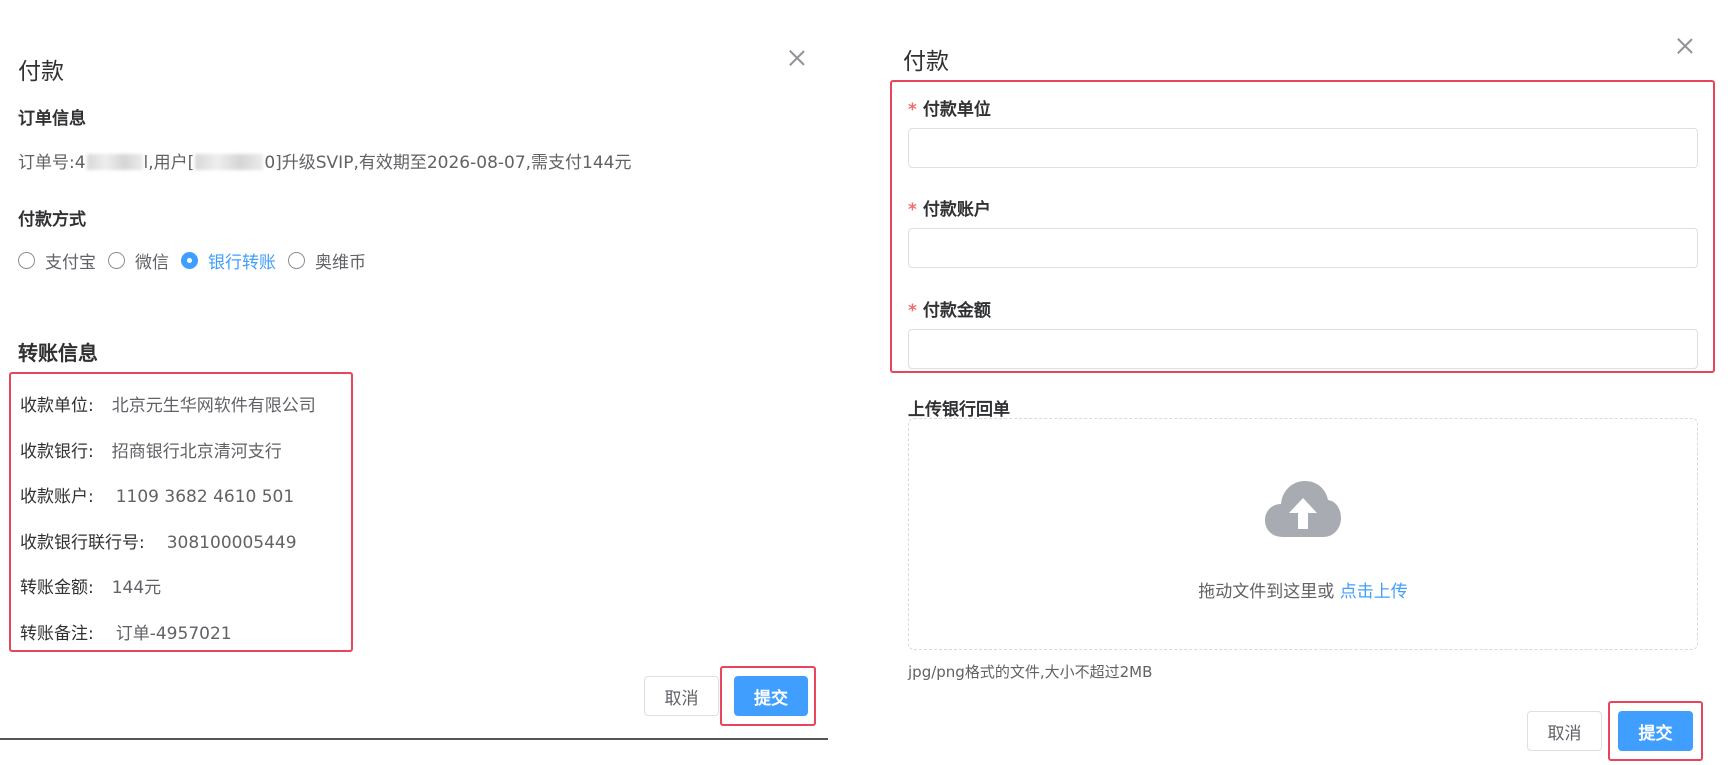 The image size is (1733, 765). Describe the element at coordinates (189, 260) in the screenshot. I see `radio-checked-icon` at that location.